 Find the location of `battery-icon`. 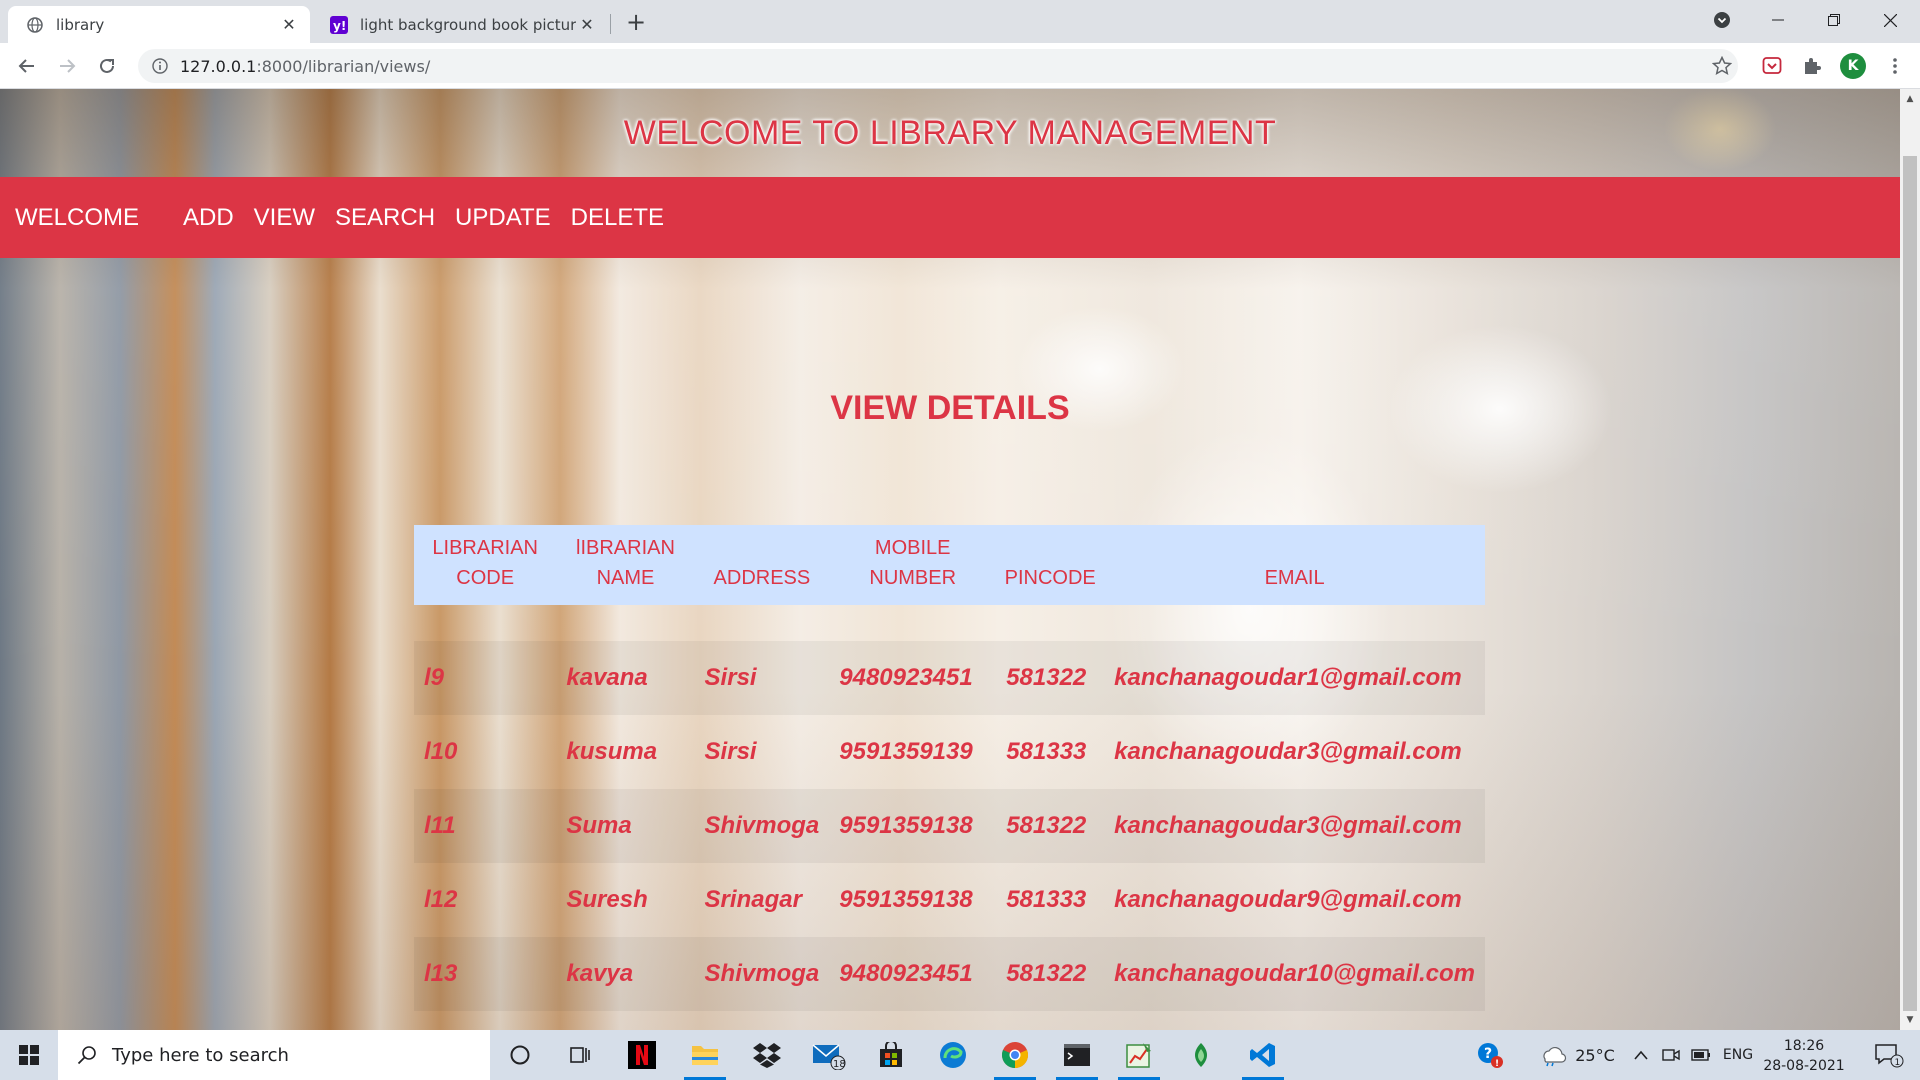

battery-icon is located at coordinates (1701, 1055).